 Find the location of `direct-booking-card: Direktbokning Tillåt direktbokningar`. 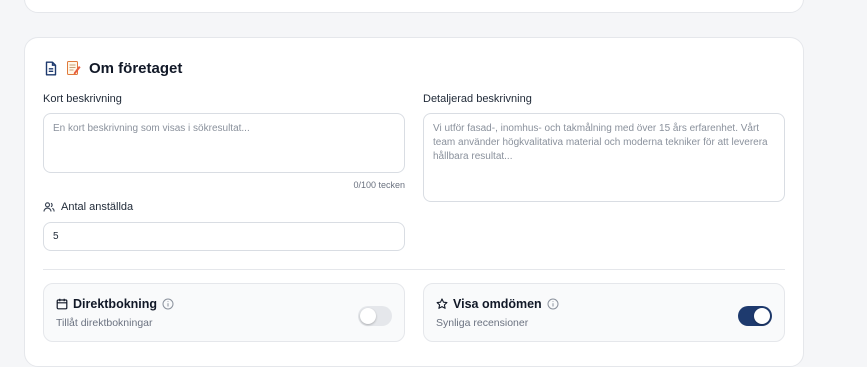

direct-booking-card: Direktbokning Tillåt direktbokningar is located at coordinates (224, 312).